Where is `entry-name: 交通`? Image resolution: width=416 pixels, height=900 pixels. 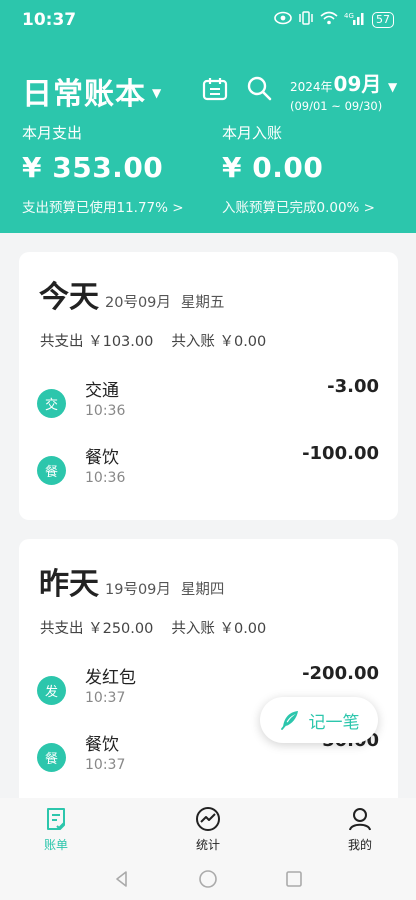
entry-name: 交通 is located at coordinates (102, 391).